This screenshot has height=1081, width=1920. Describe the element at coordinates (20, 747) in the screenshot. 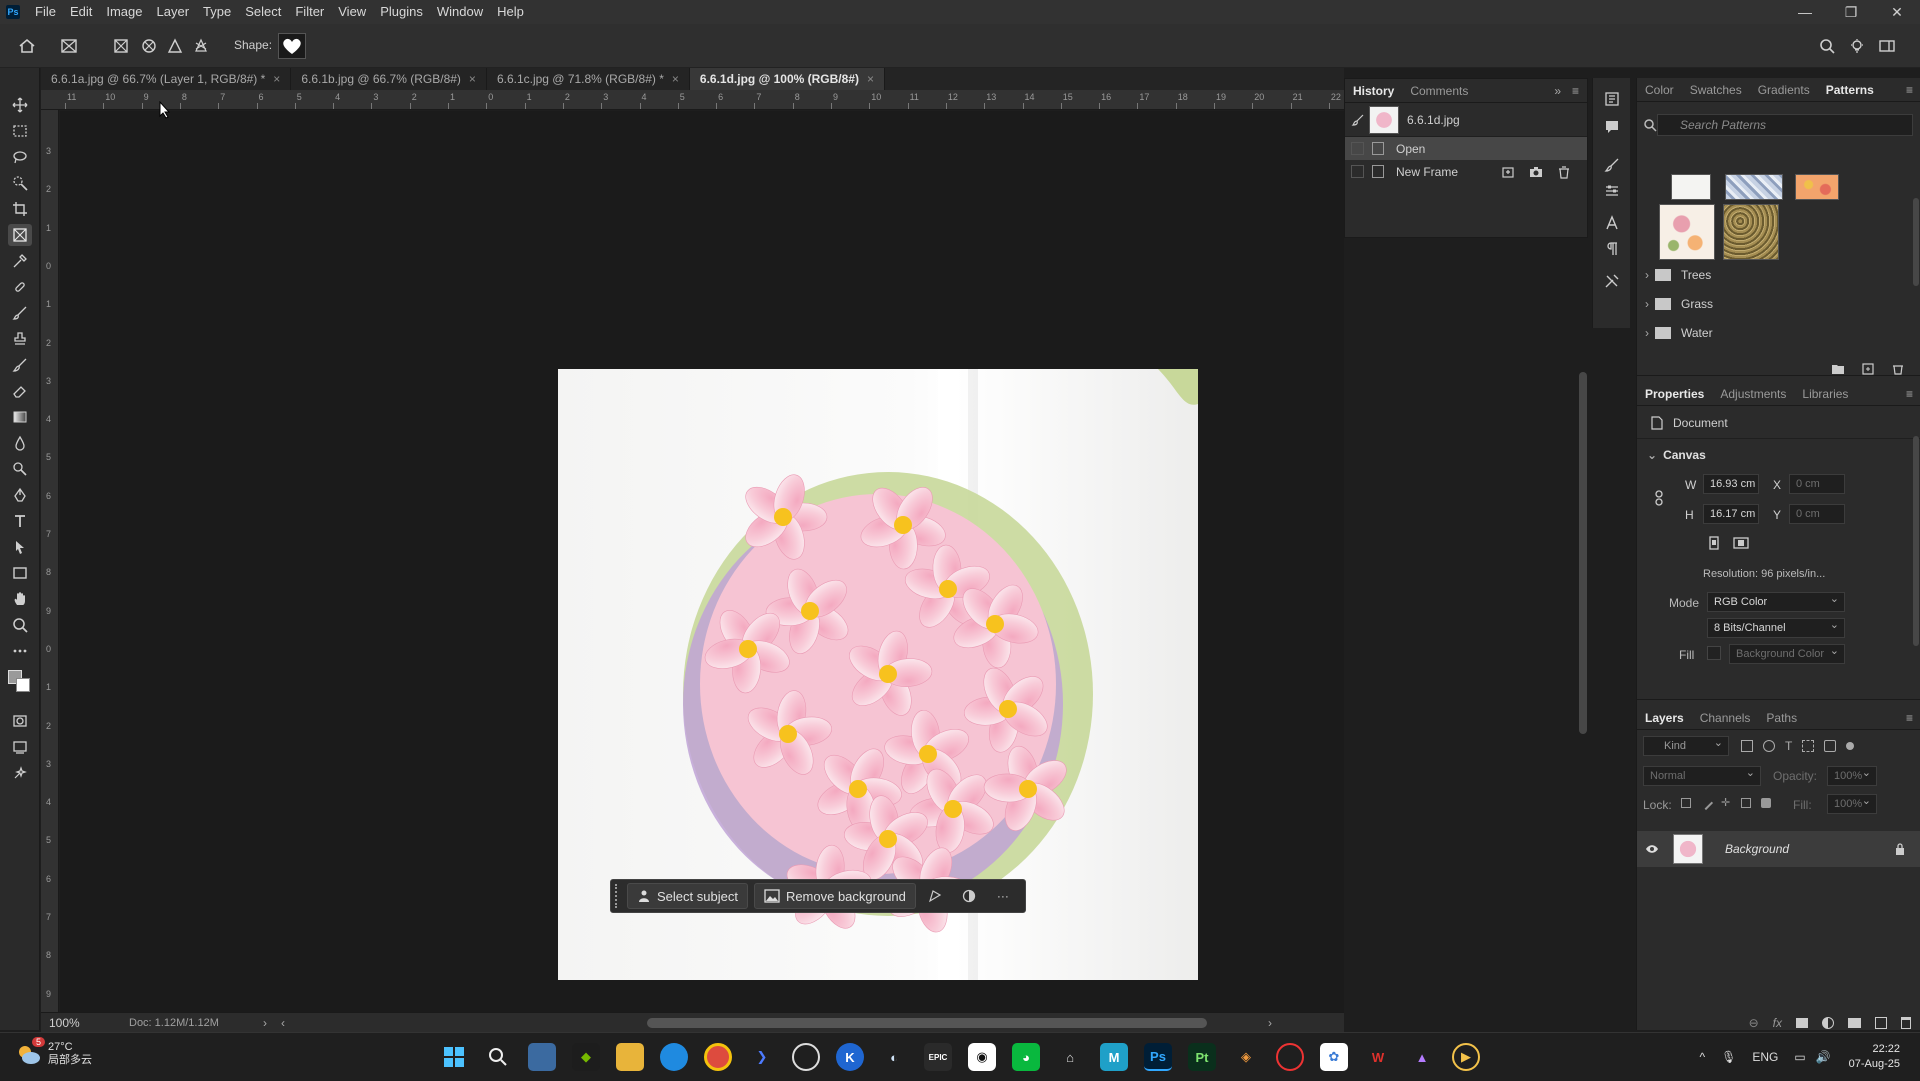

I see `screen-mode-icon` at that location.